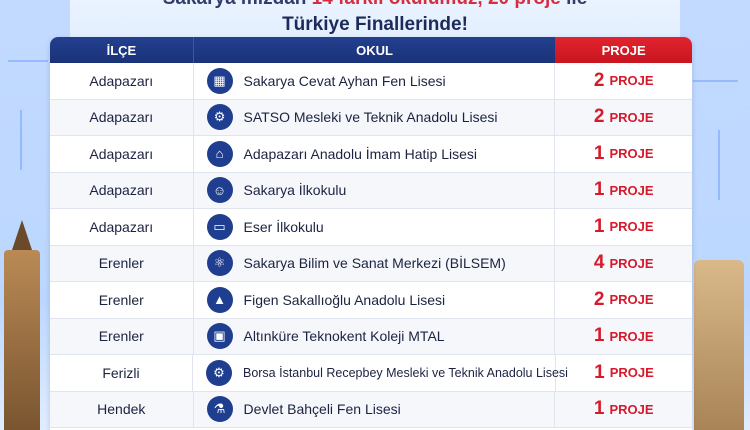  I want to click on cell-okul: ⚙ SATSO Mesleki ve Teknik Anadolu Lisesi, so click(375, 117).